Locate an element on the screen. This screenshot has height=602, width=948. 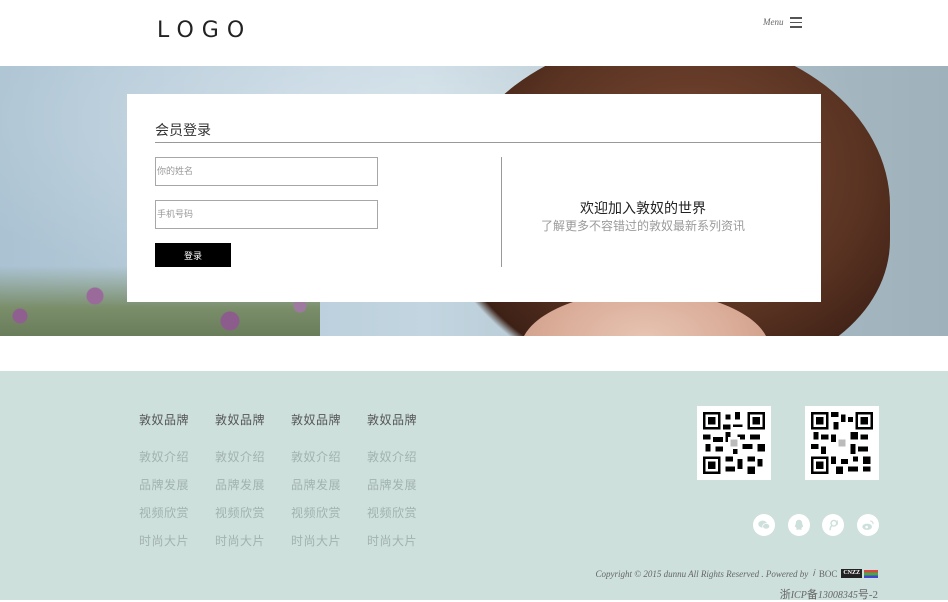
menu-button: Menu is located at coordinates (782, 22).